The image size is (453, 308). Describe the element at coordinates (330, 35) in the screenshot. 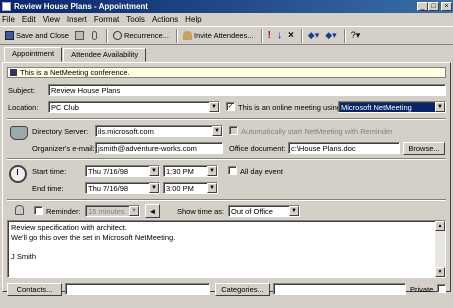

I see `next-item-button: ◆▾` at that location.